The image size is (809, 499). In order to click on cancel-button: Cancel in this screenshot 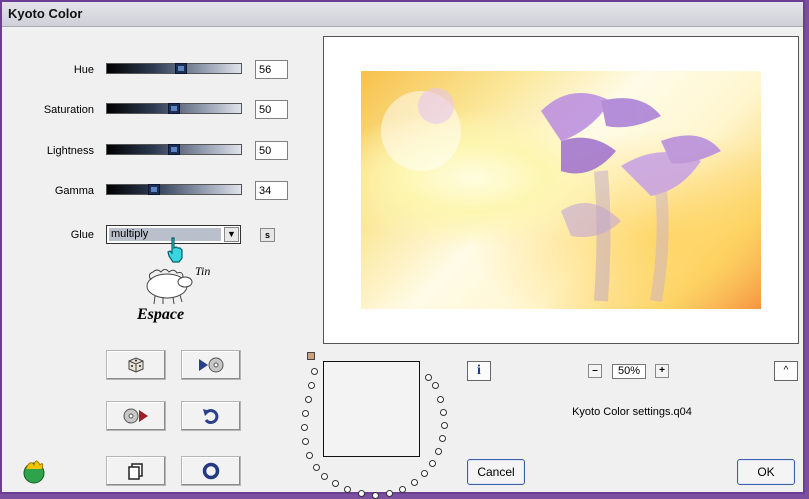, I will do `click(496, 472)`.